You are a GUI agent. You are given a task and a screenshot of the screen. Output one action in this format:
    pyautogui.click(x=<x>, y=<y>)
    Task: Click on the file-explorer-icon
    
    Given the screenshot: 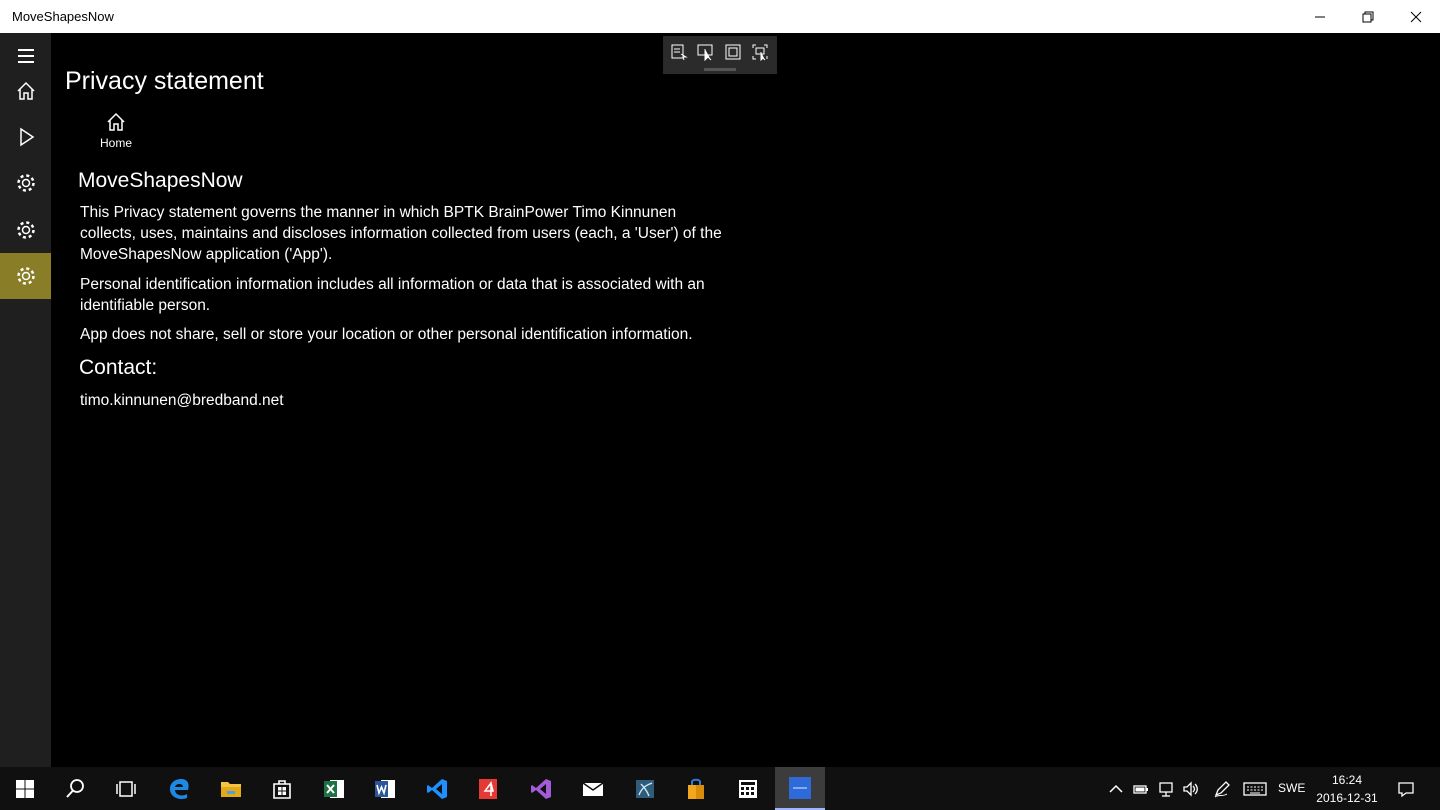 What is the action you would take?
    pyautogui.click(x=231, y=789)
    